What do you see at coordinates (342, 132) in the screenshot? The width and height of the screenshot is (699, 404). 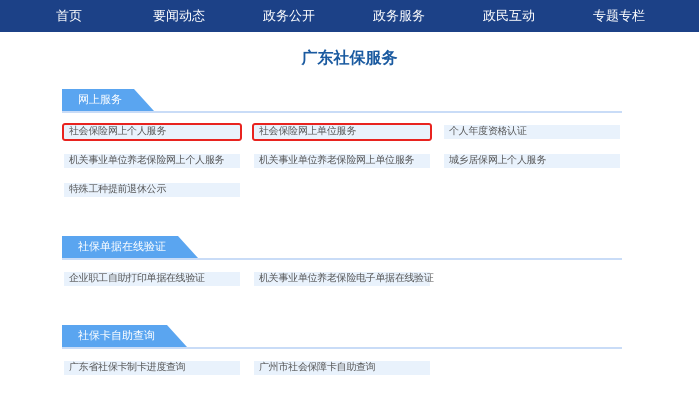 I see `service-link: 社会保险网上单位服务` at bounding box center [342, 132].